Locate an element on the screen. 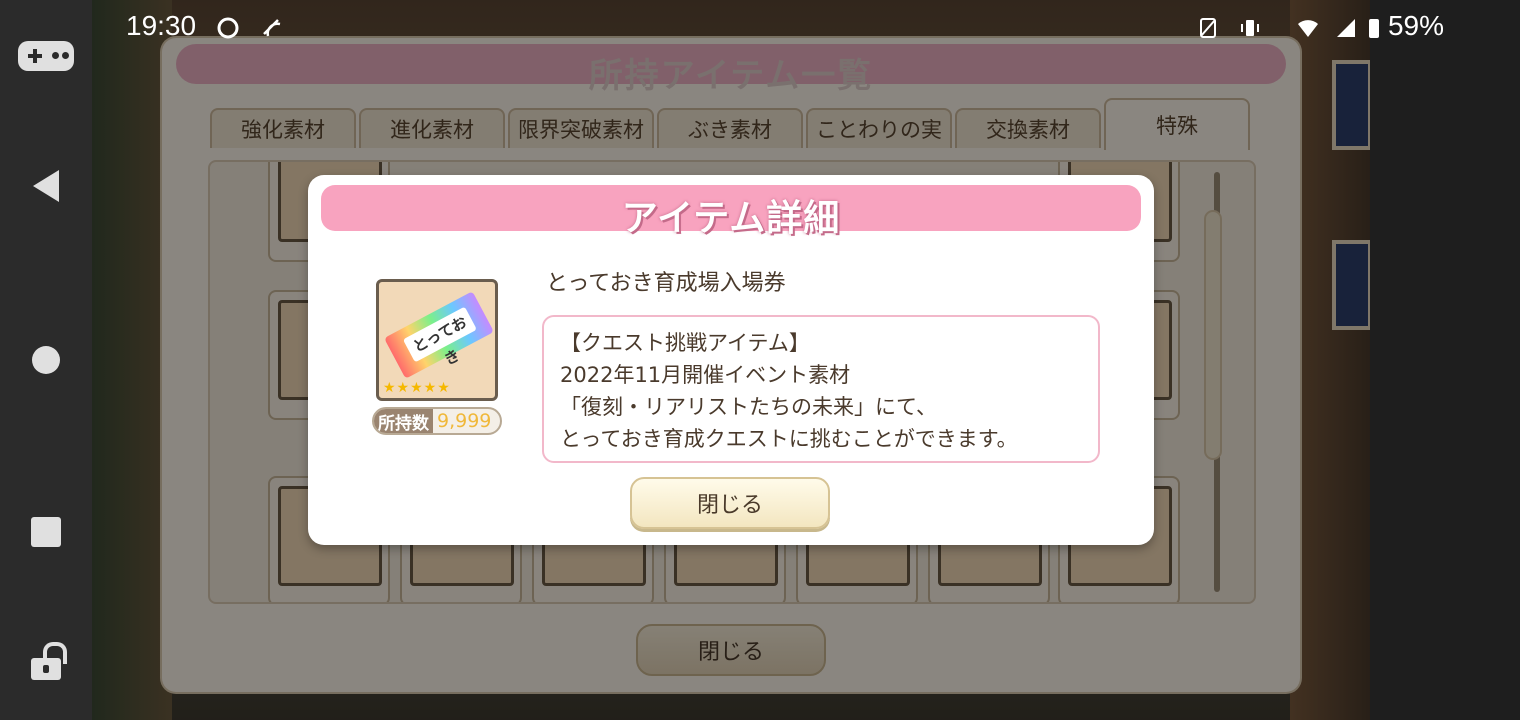  gamepad-icon is located at coordinates (46, 56).